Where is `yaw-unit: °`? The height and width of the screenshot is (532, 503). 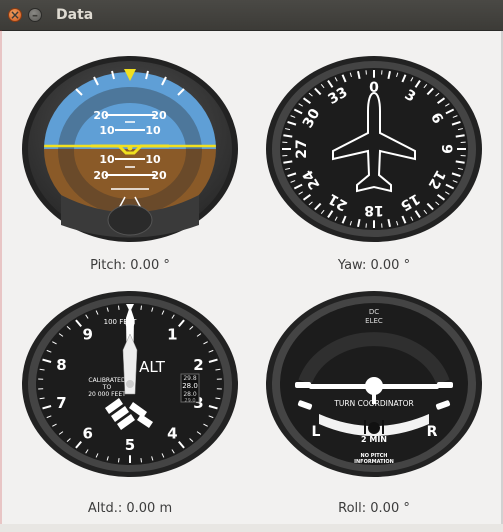 yaw-unit: ° is located at coordinates (407, 265).